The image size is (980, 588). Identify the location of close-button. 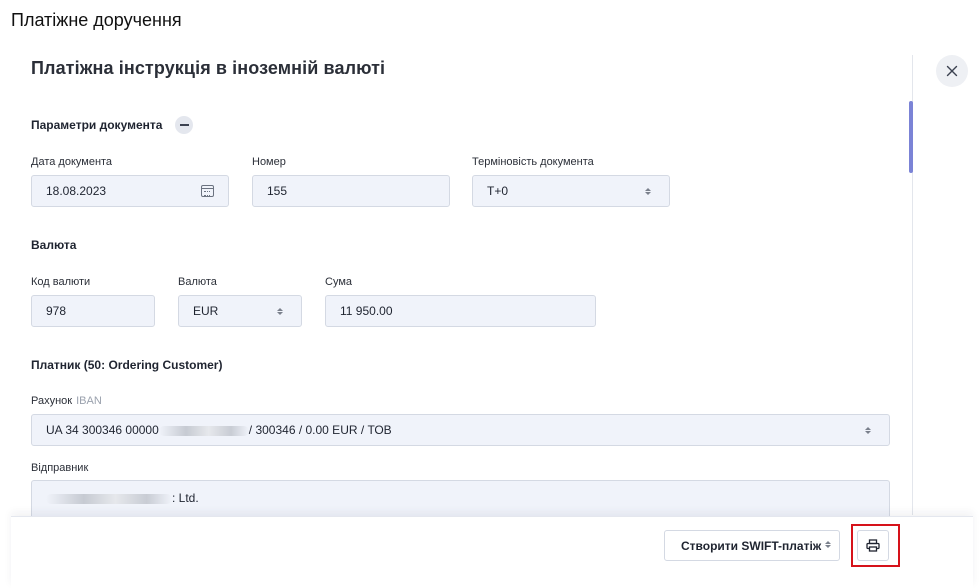
(952, 71).